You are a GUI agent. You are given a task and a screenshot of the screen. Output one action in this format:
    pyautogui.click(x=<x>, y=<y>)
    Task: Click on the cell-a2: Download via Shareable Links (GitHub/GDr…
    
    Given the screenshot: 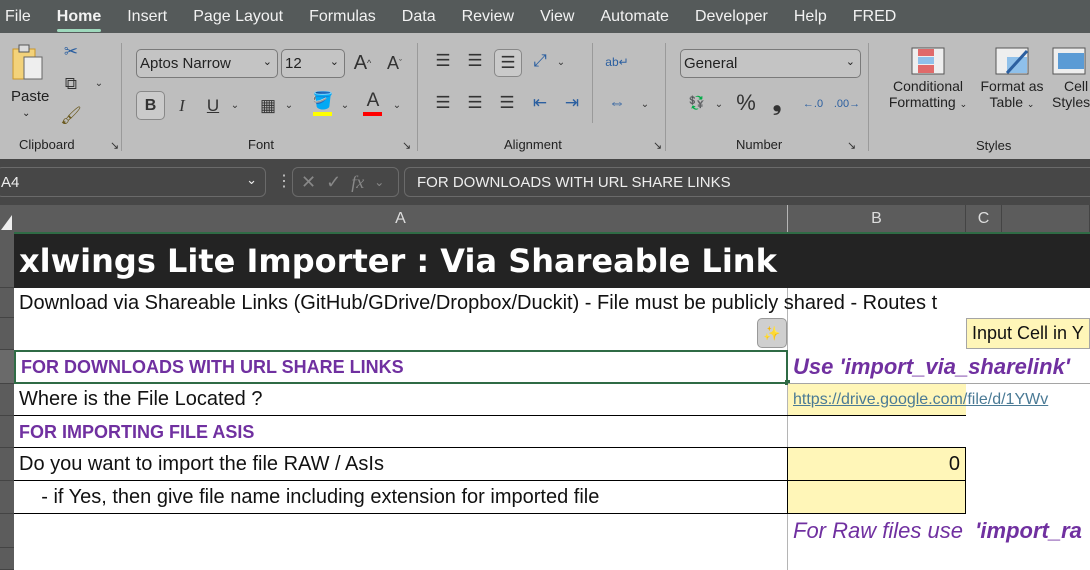 What is the action you would take?
    pyautogui.click(x=475, y=303)
    